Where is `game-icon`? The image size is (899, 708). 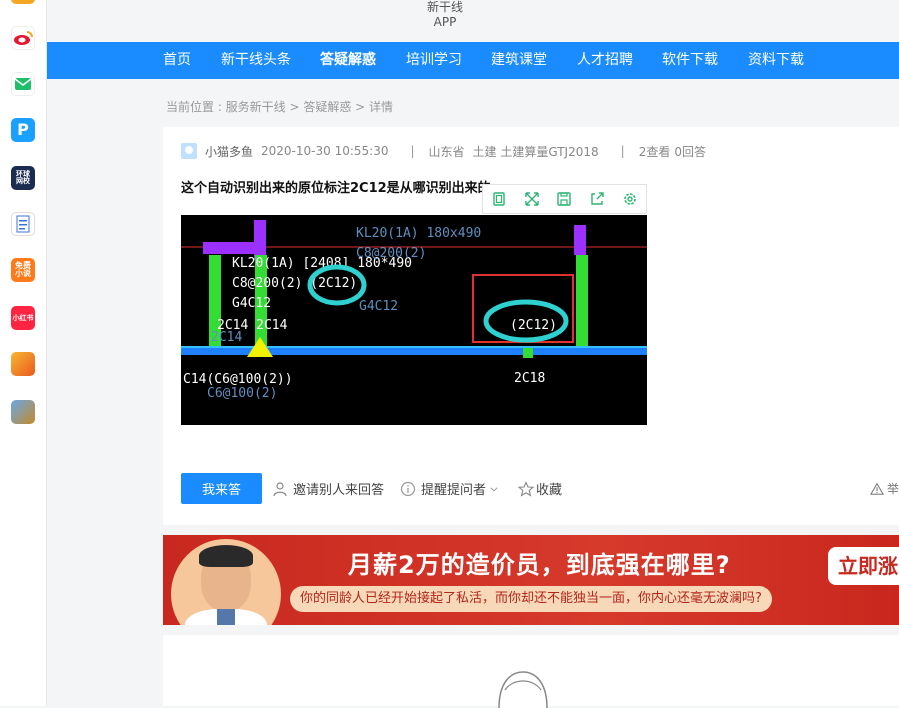 game-icon is located at coordinates (23, 364).